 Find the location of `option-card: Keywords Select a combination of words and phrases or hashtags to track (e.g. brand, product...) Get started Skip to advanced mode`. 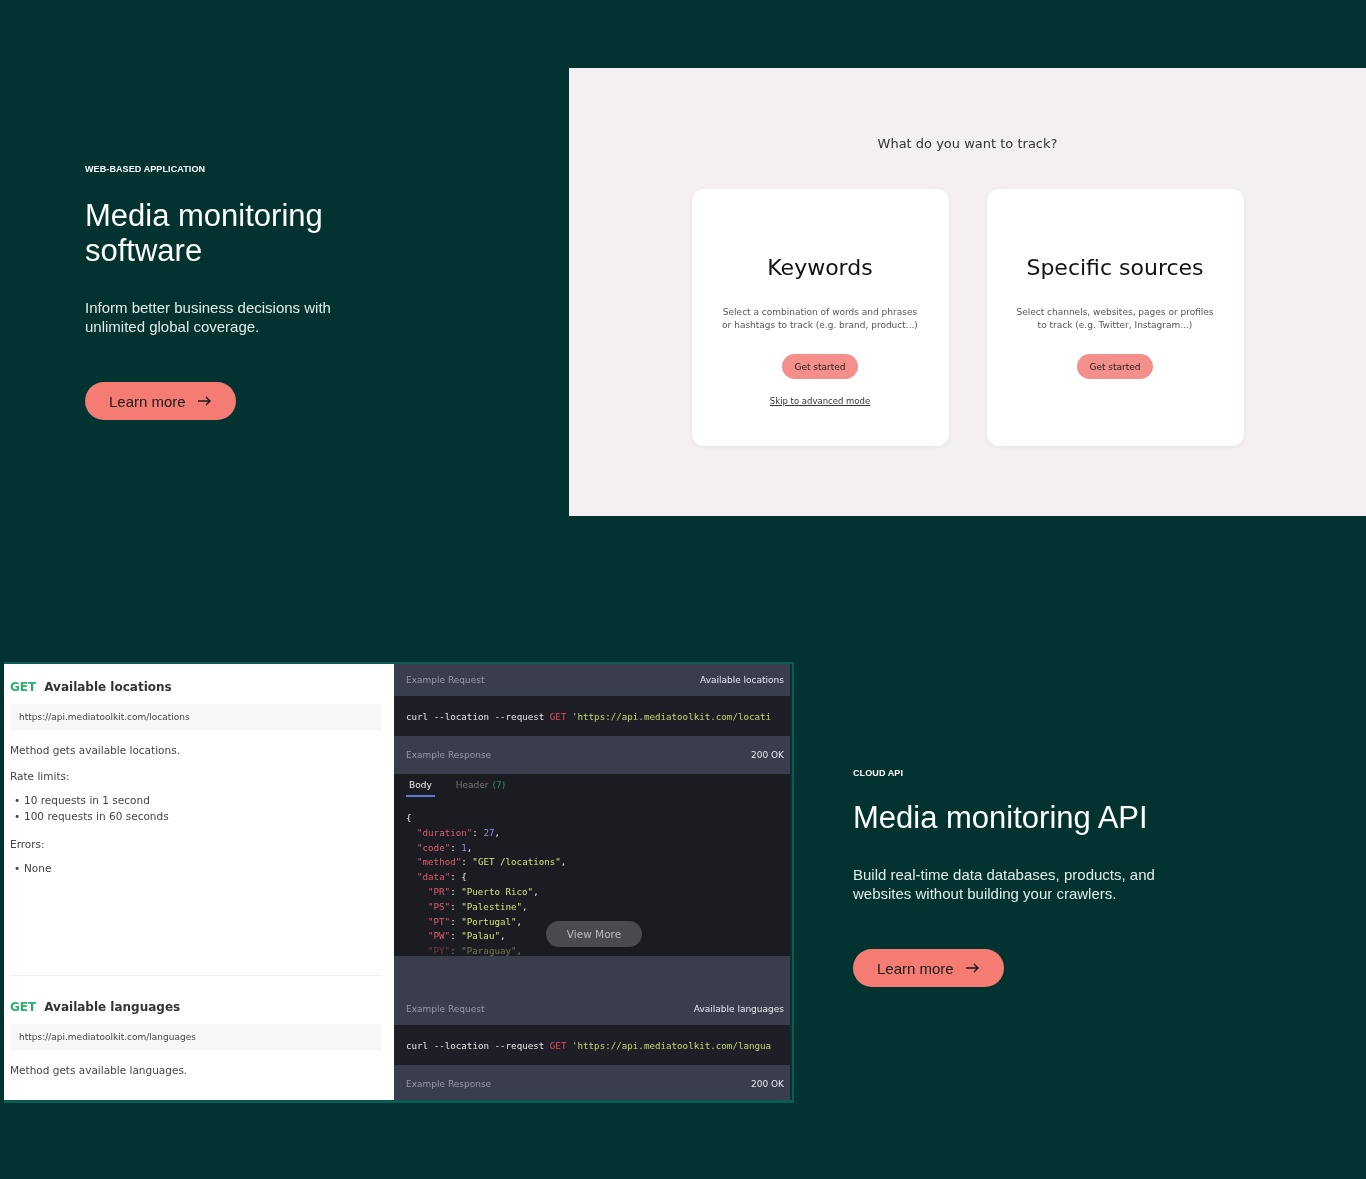

option-card: Keywords Select a combination of words and phrases or hashtags to track (e.g. brand, product...) Get started Skip to advanced mode is located at coordinates (820, 317).